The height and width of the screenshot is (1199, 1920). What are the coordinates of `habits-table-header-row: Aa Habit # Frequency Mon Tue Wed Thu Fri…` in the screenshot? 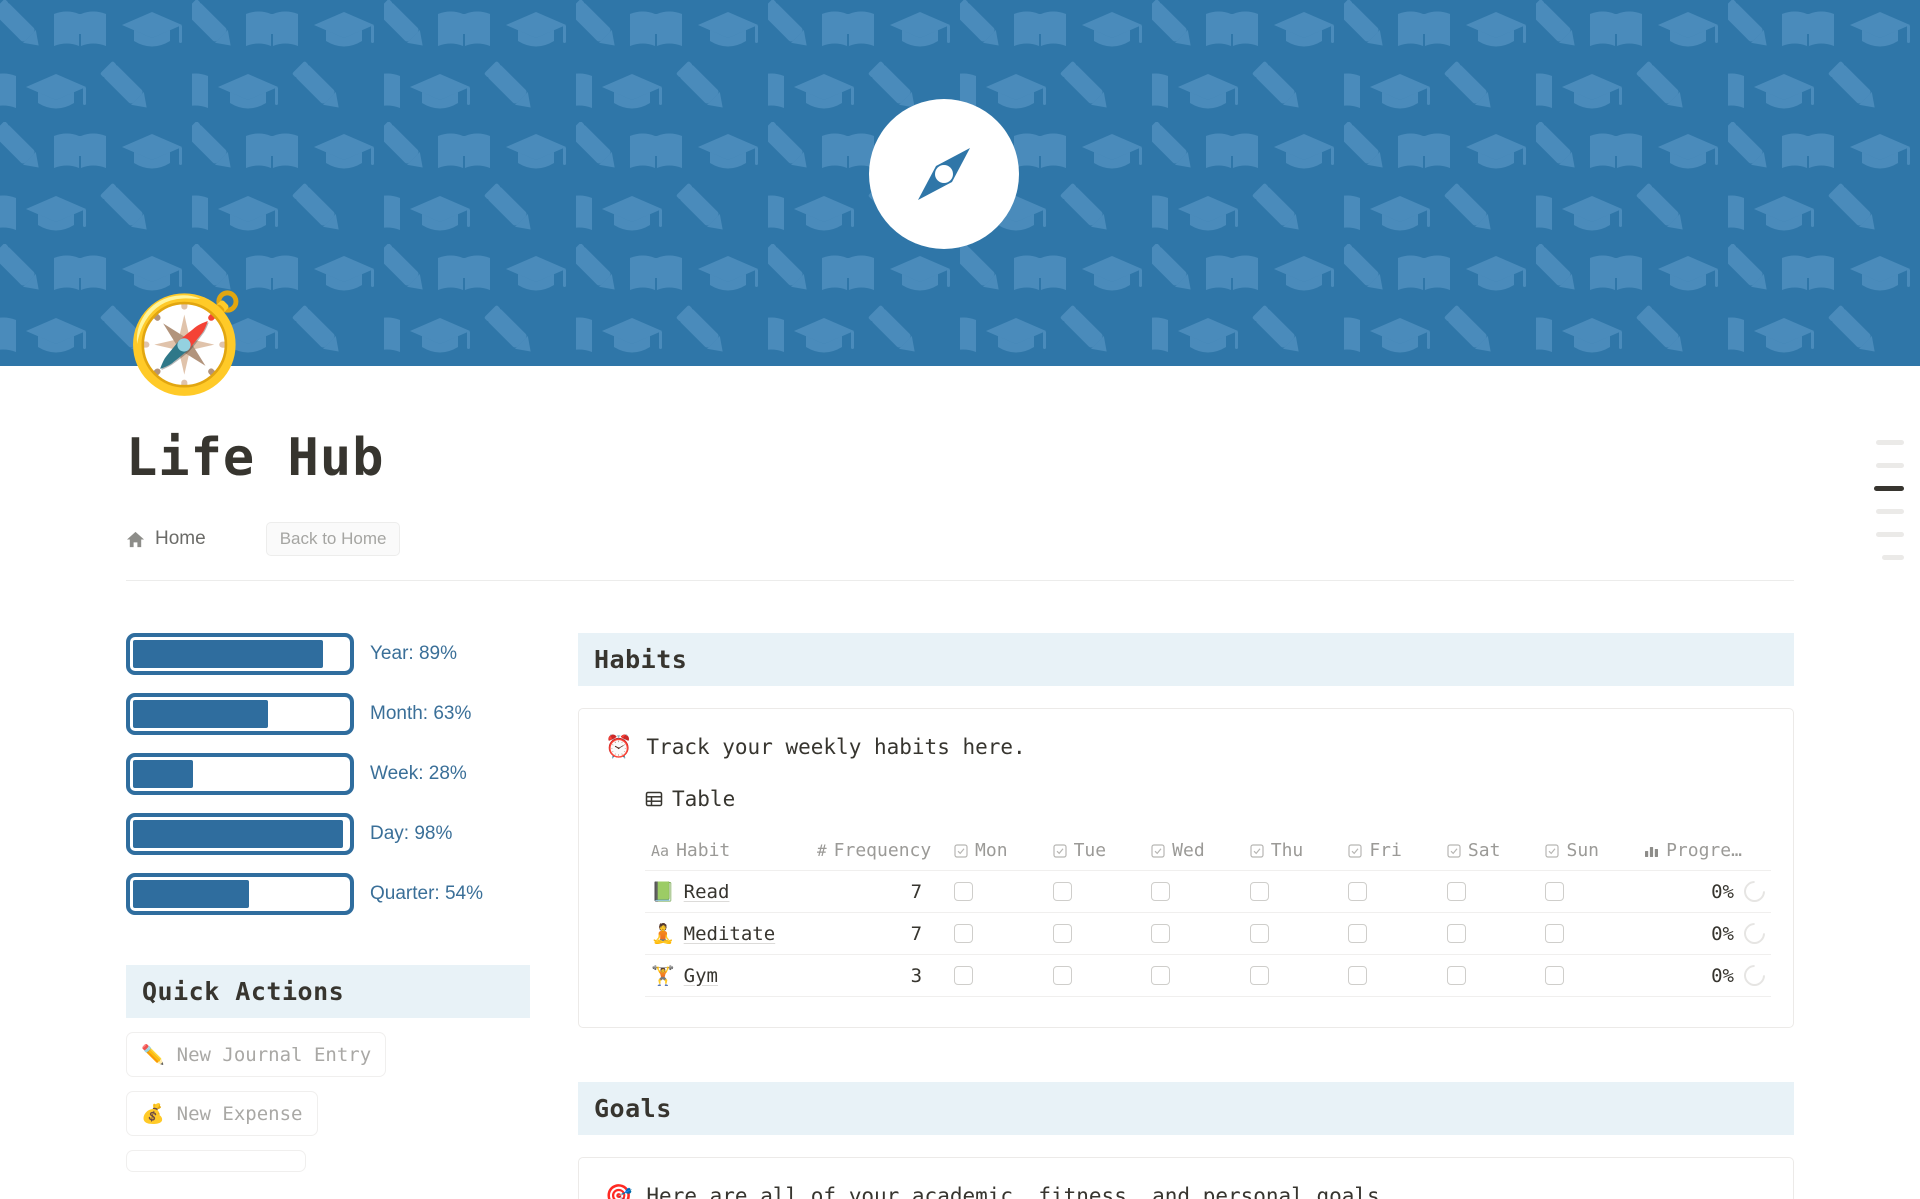 It's located at (1208, 851).